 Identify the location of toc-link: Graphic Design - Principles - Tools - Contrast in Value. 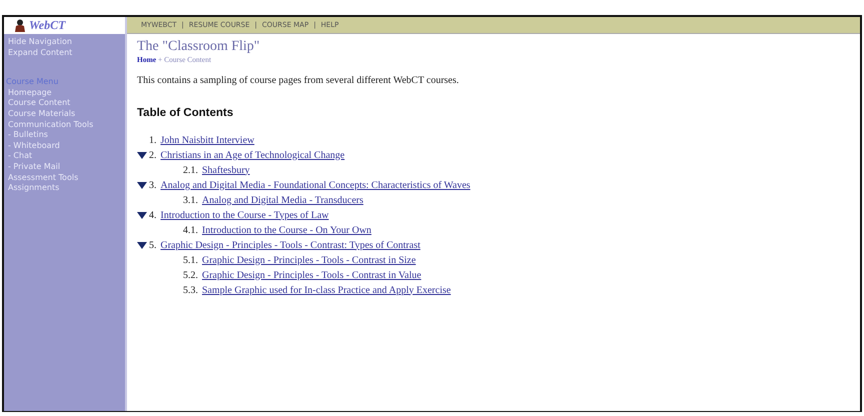
(312, 275).